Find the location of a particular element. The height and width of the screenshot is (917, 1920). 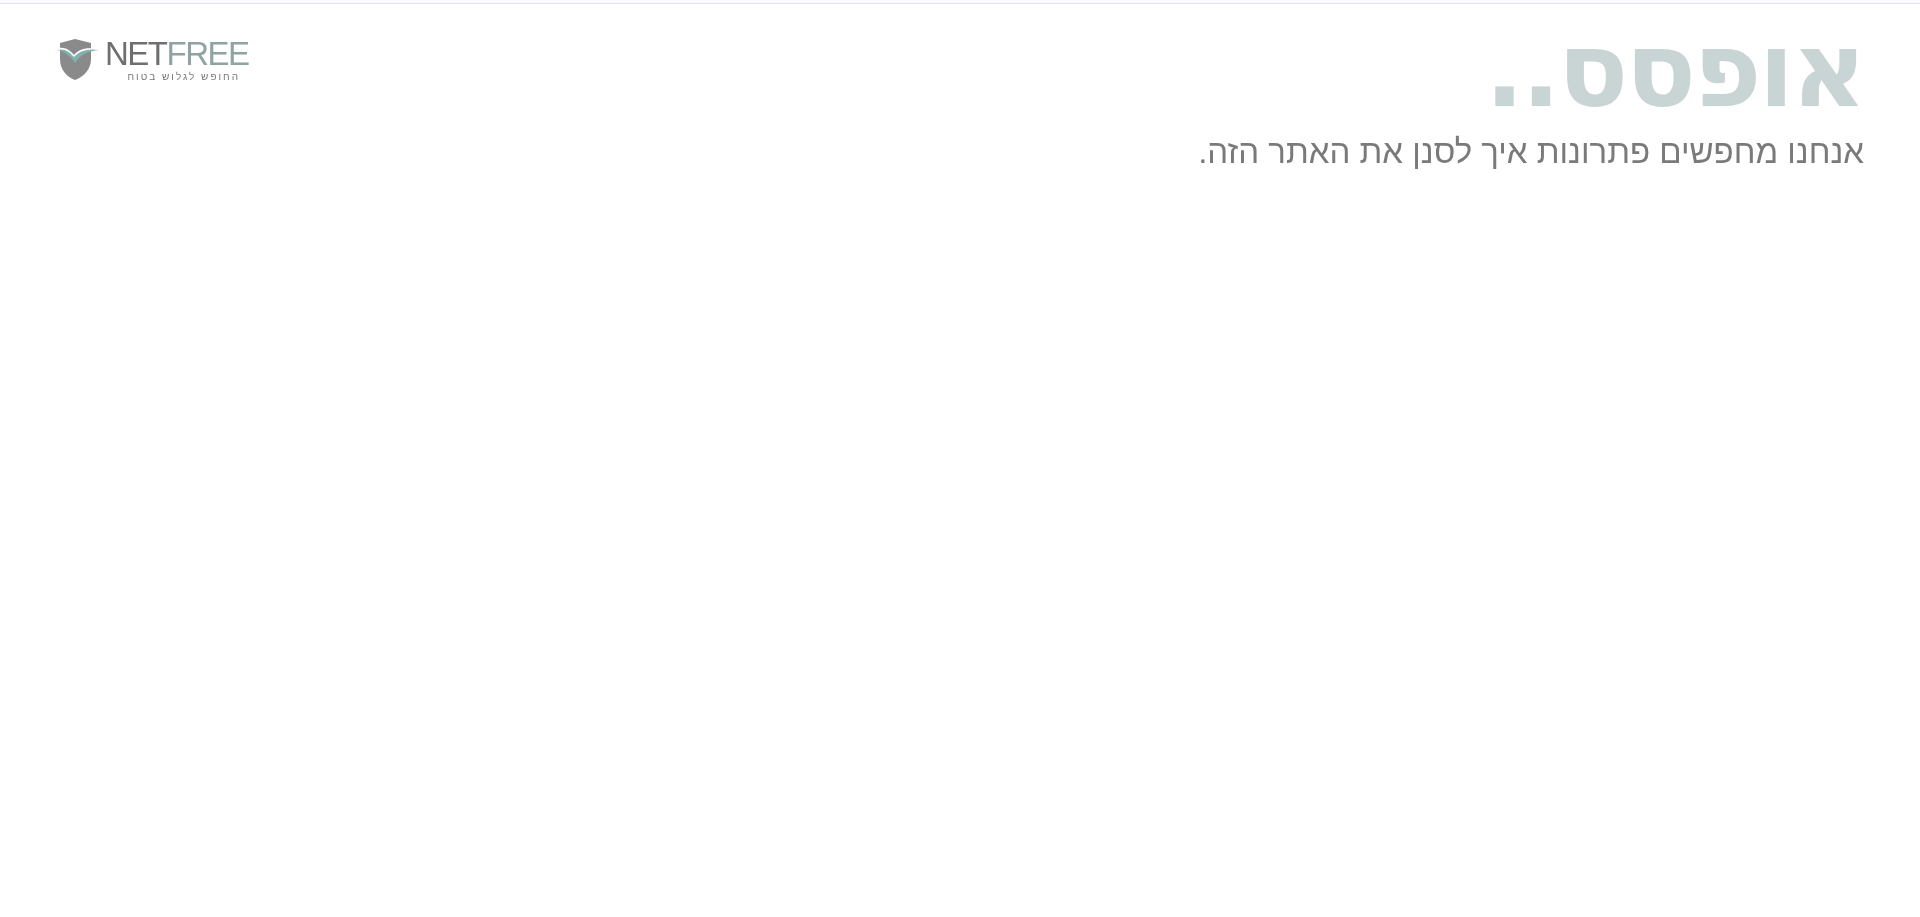

logo-text: NET is located at coordinates (136, 53).